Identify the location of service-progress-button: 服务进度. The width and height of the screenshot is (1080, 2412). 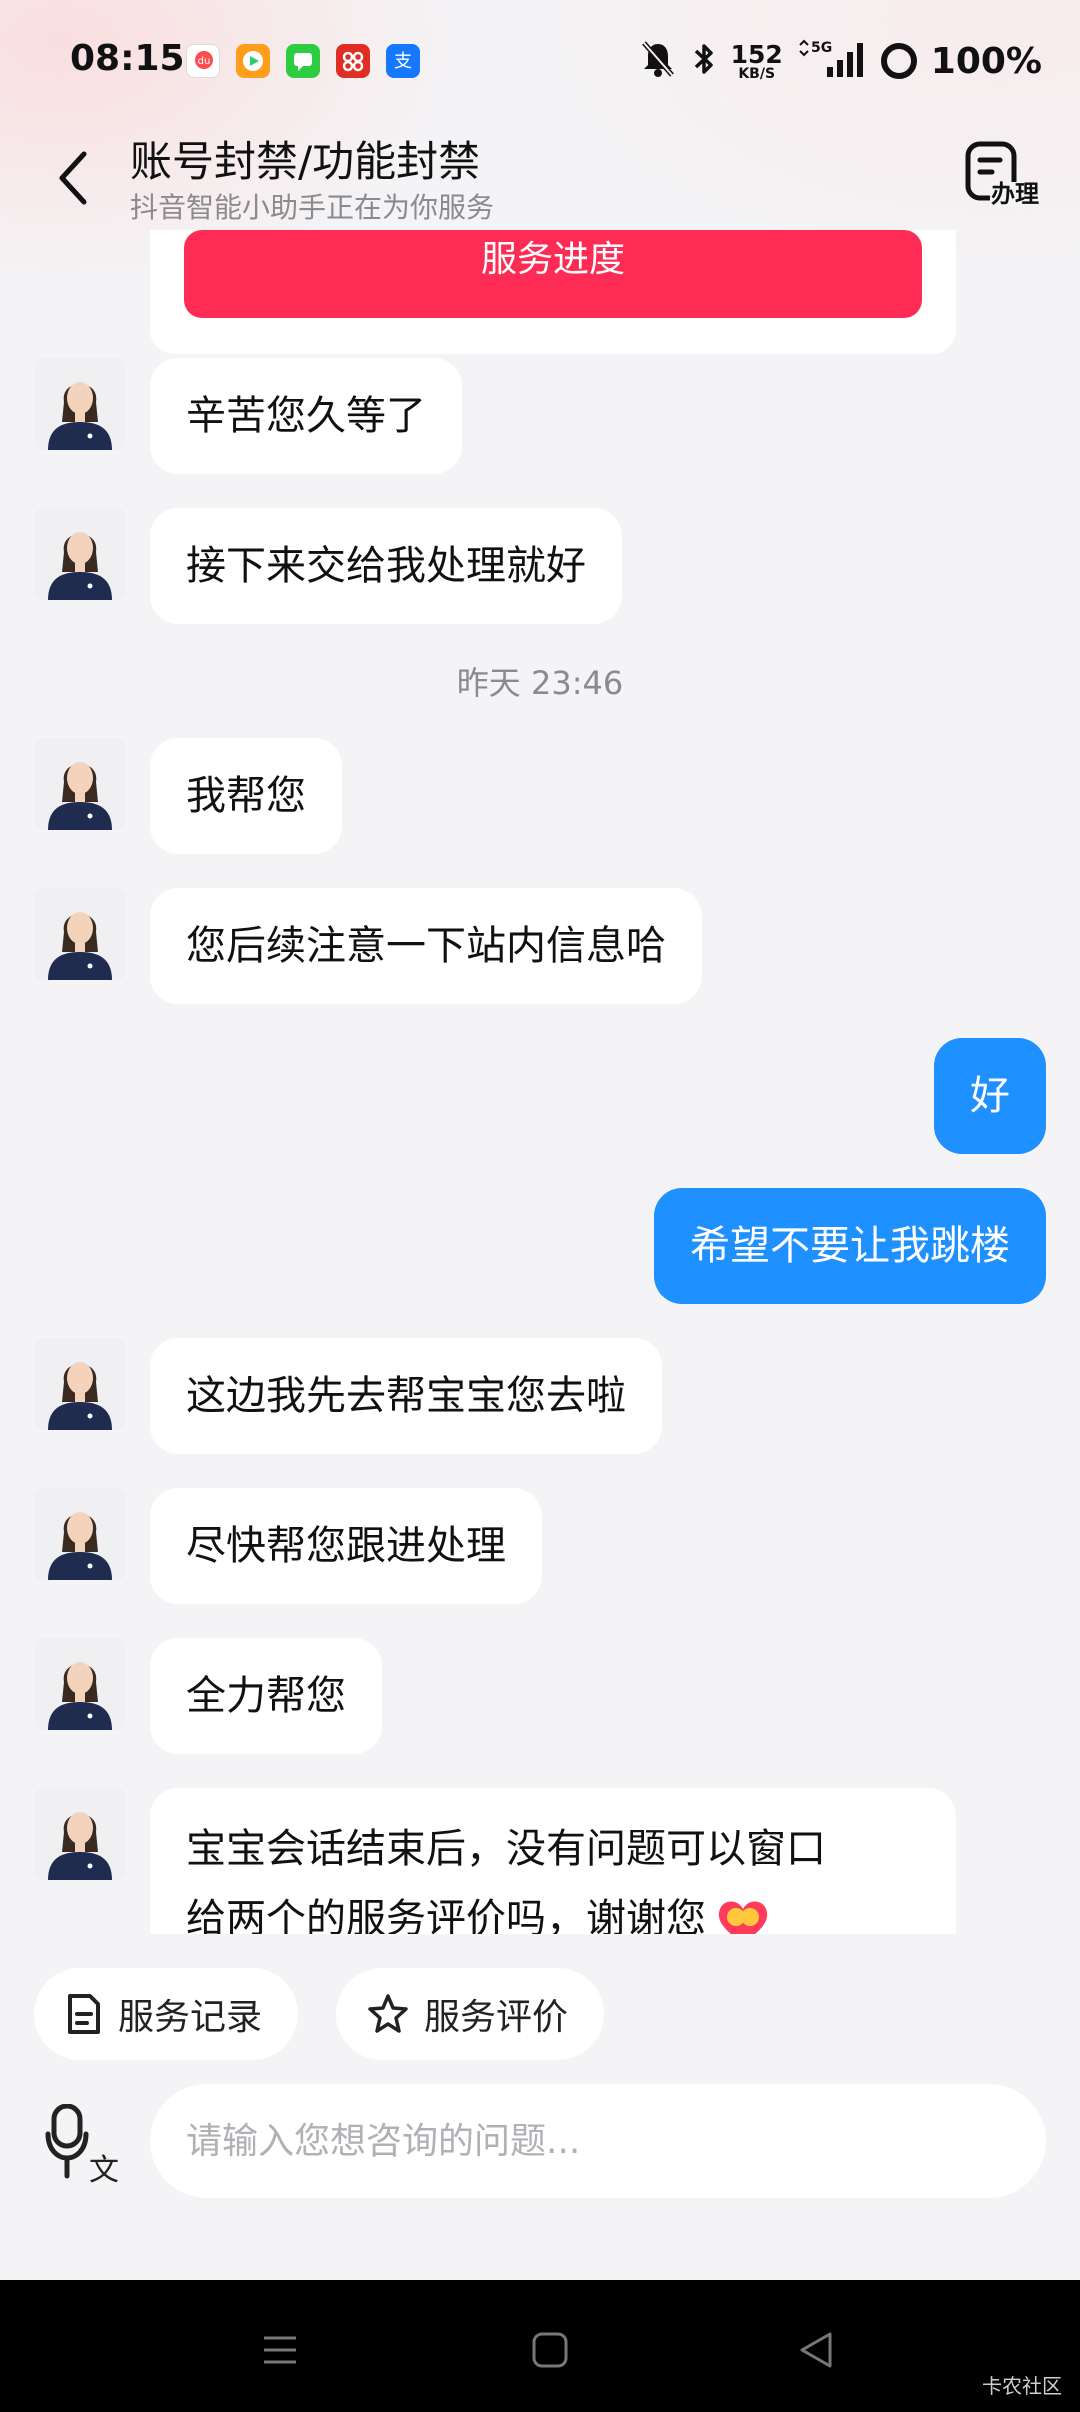
(553, 274).